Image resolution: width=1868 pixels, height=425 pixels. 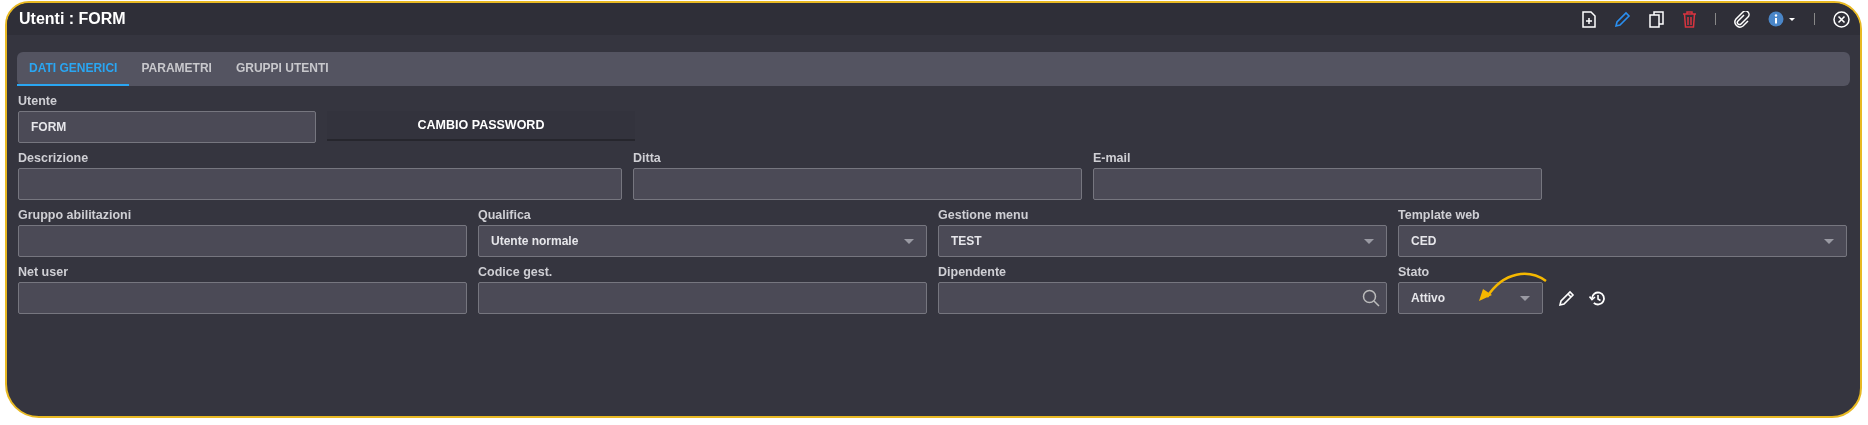 I want to click on field-label: Utente, so click(x=38, y=101).